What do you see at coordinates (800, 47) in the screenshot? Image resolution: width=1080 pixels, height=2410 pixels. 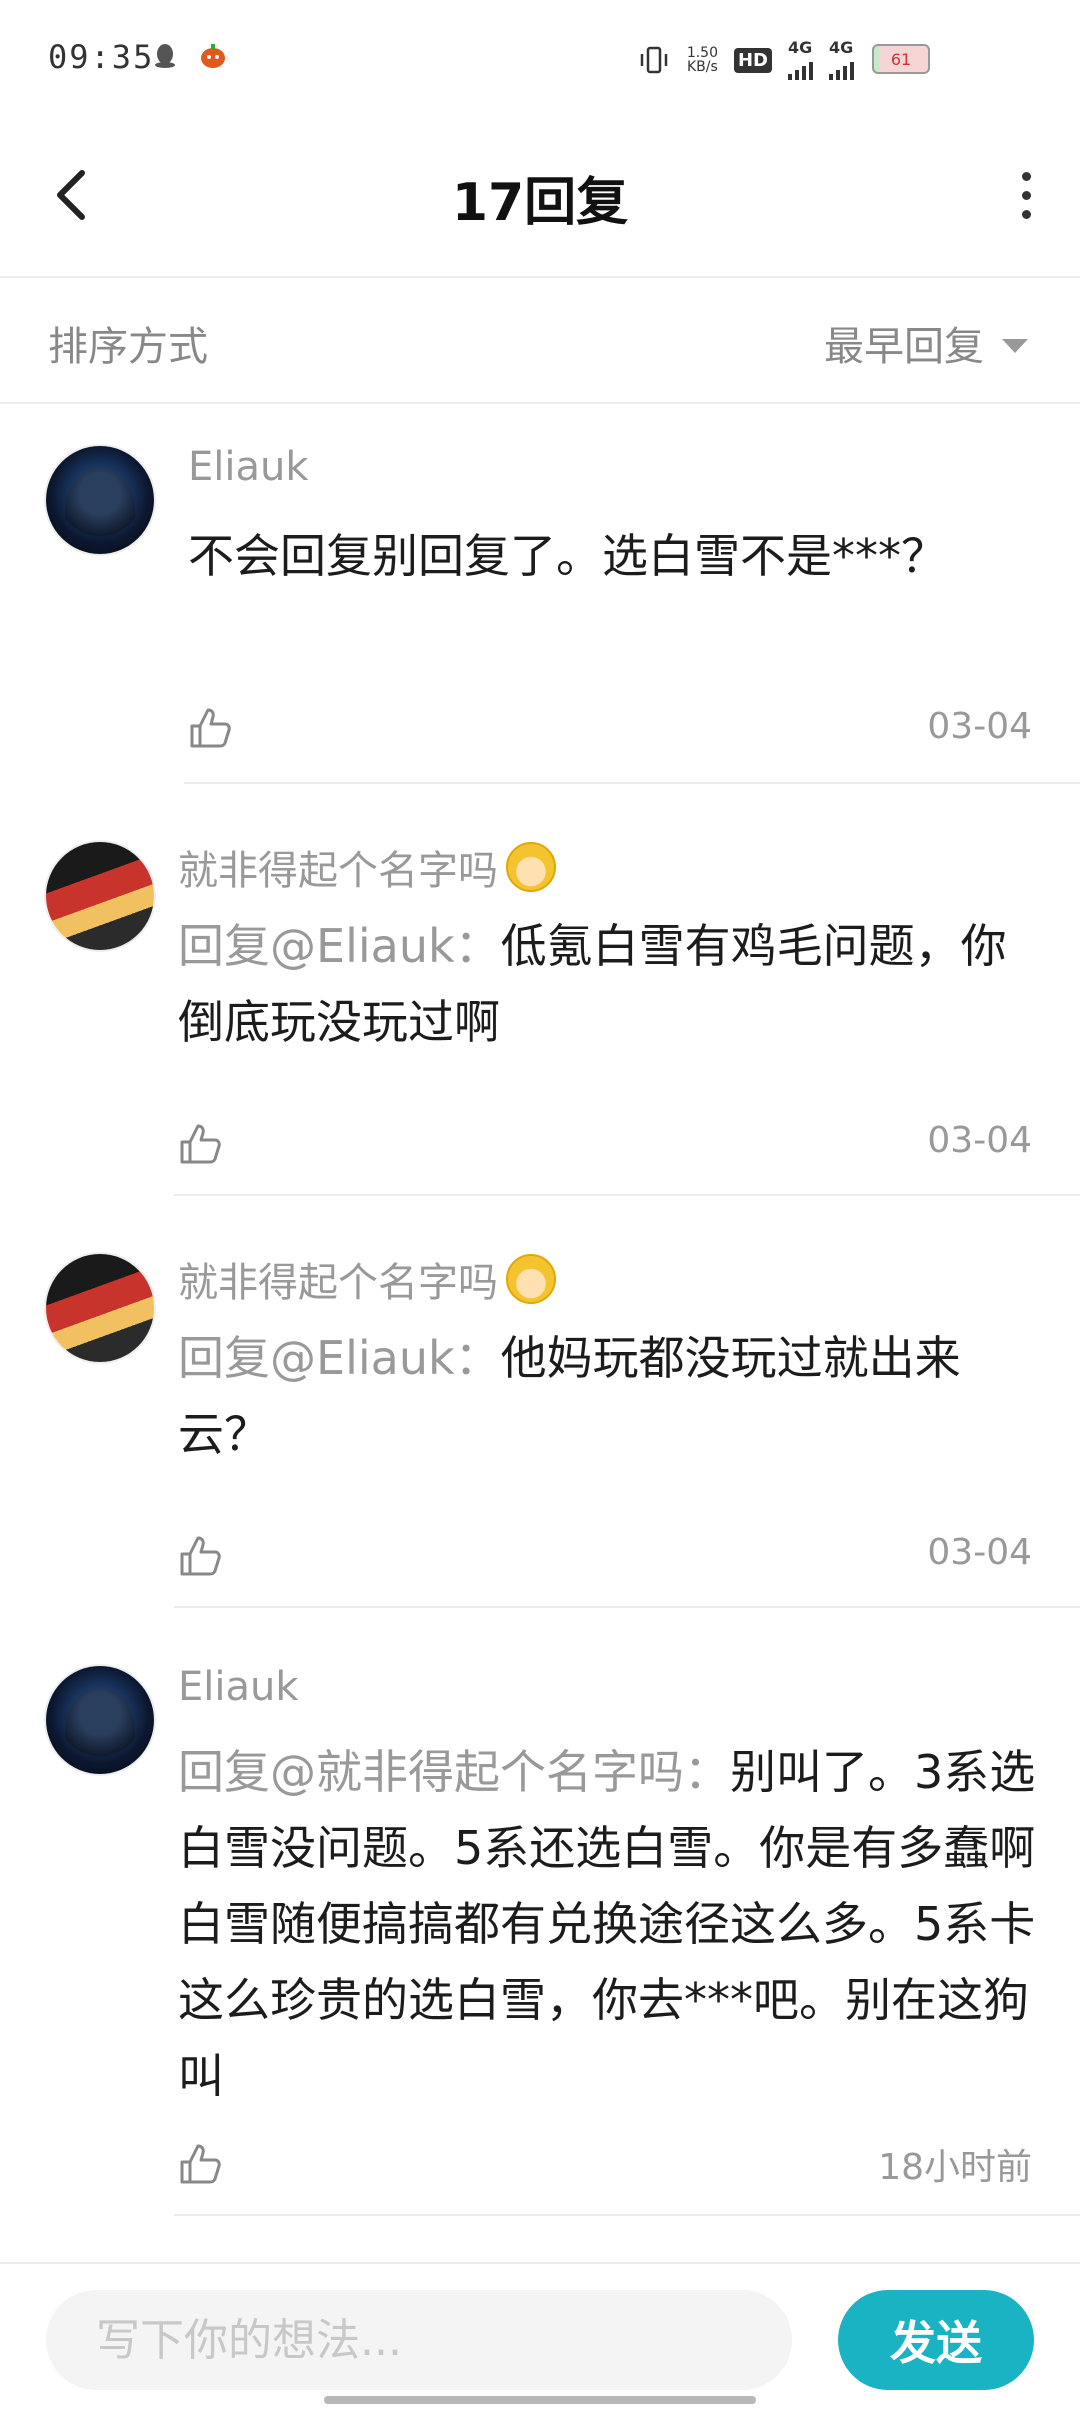 I see `signal-1-label: 4G` at bounding box center [800, 47].